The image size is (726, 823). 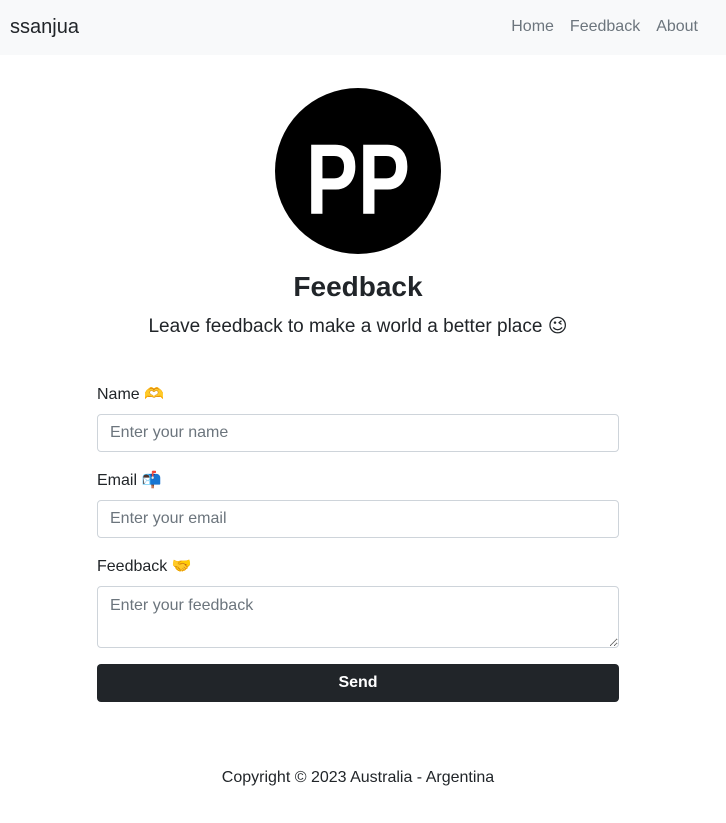 I want to click on email-label: Email 📬, so click(x=129, y=480).